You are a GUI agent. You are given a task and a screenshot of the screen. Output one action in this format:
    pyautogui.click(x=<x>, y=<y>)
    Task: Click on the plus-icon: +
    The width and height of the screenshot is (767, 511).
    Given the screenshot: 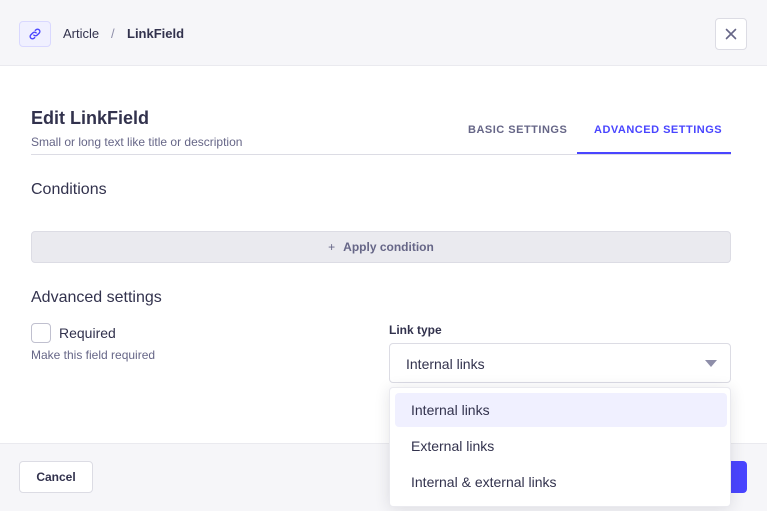 What is the action you would take?
    pyautogui.click(x=332, y=247)
    